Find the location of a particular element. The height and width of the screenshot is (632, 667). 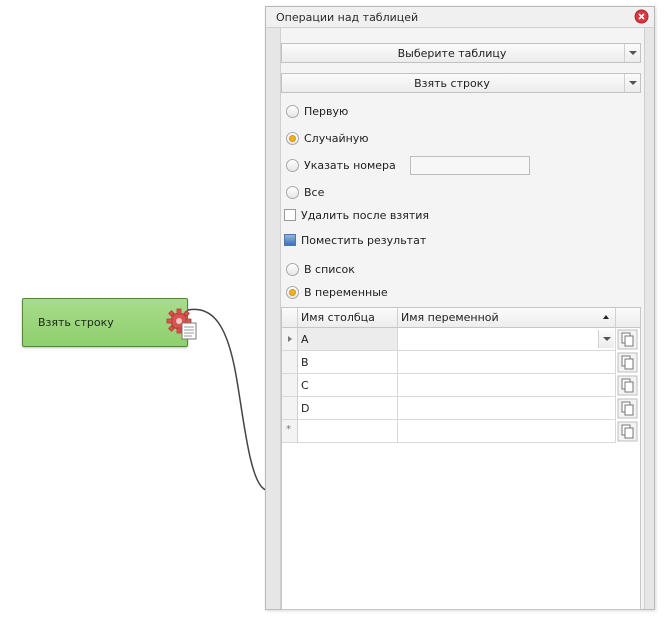

panel-right-strip is located at coordinates (649, 318).